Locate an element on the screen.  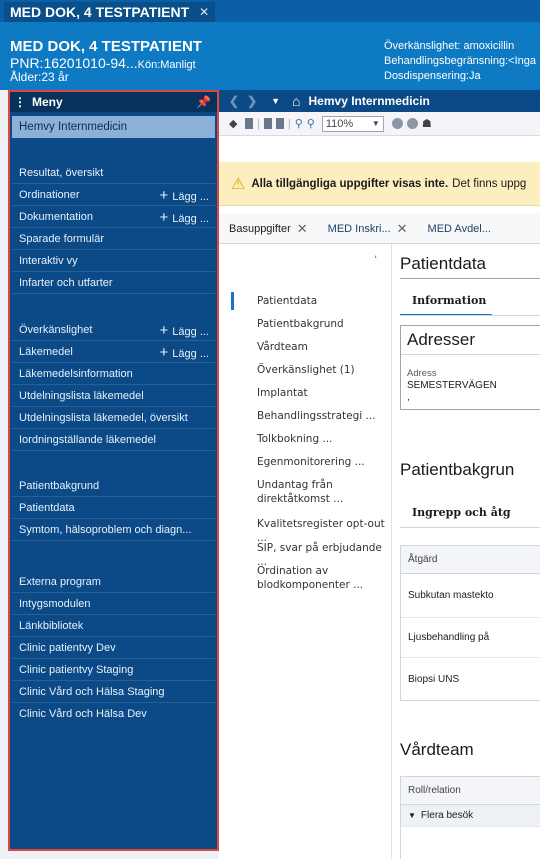
sidebar-item-iordningstallande: Iordningställande läkemedel is located at coordinates (113, 440).